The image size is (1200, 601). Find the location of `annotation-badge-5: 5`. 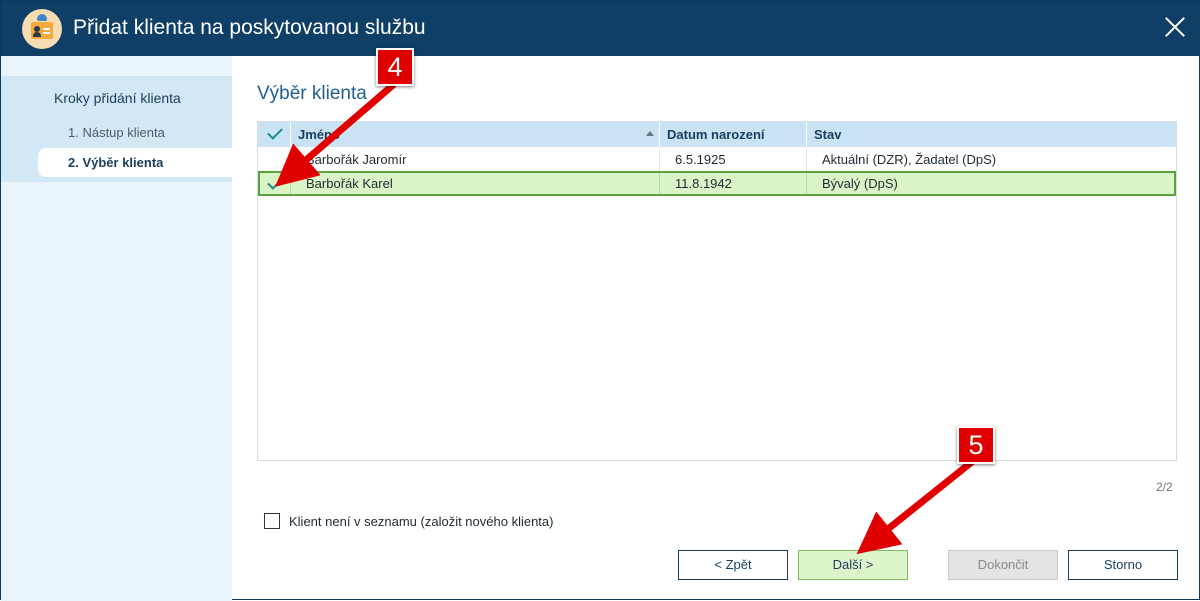

annotation-badge-5: 5 is located at coordinates (976, 445).